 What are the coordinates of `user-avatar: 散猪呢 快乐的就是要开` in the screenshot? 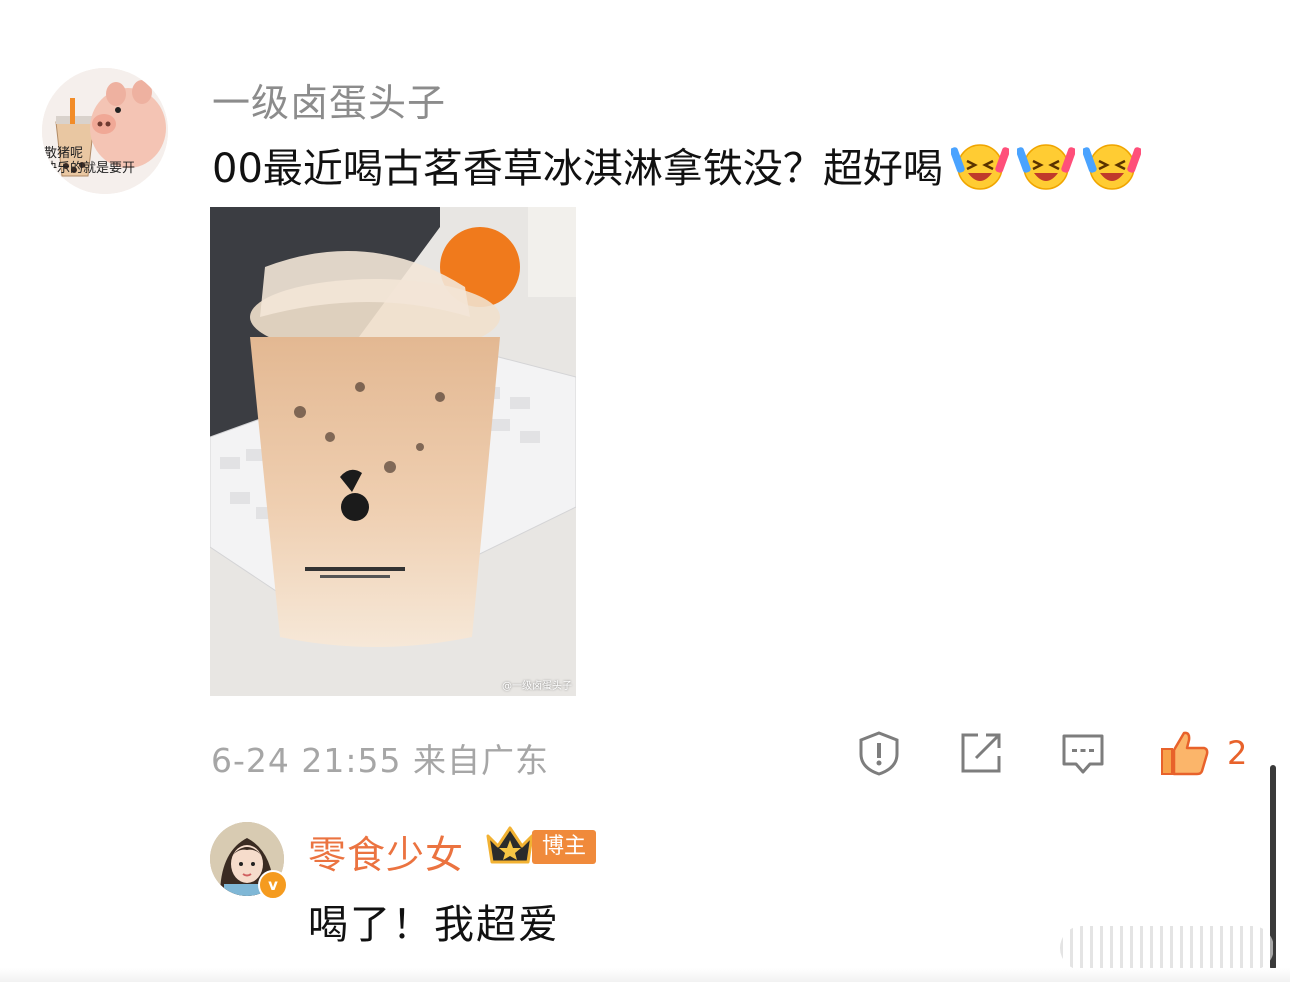 It's located at (105, 131).